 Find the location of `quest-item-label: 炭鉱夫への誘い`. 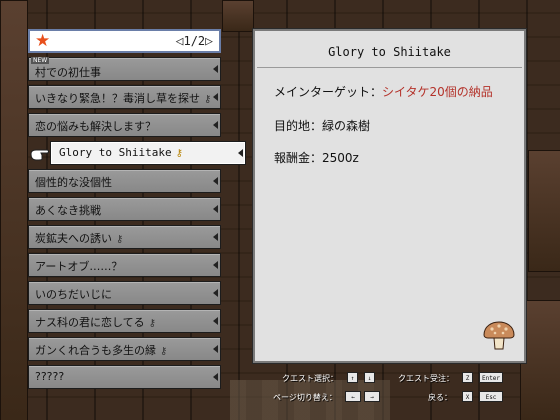

quest-item-label: 炭鉱夫への誘い is located at coordinates (73, 238).